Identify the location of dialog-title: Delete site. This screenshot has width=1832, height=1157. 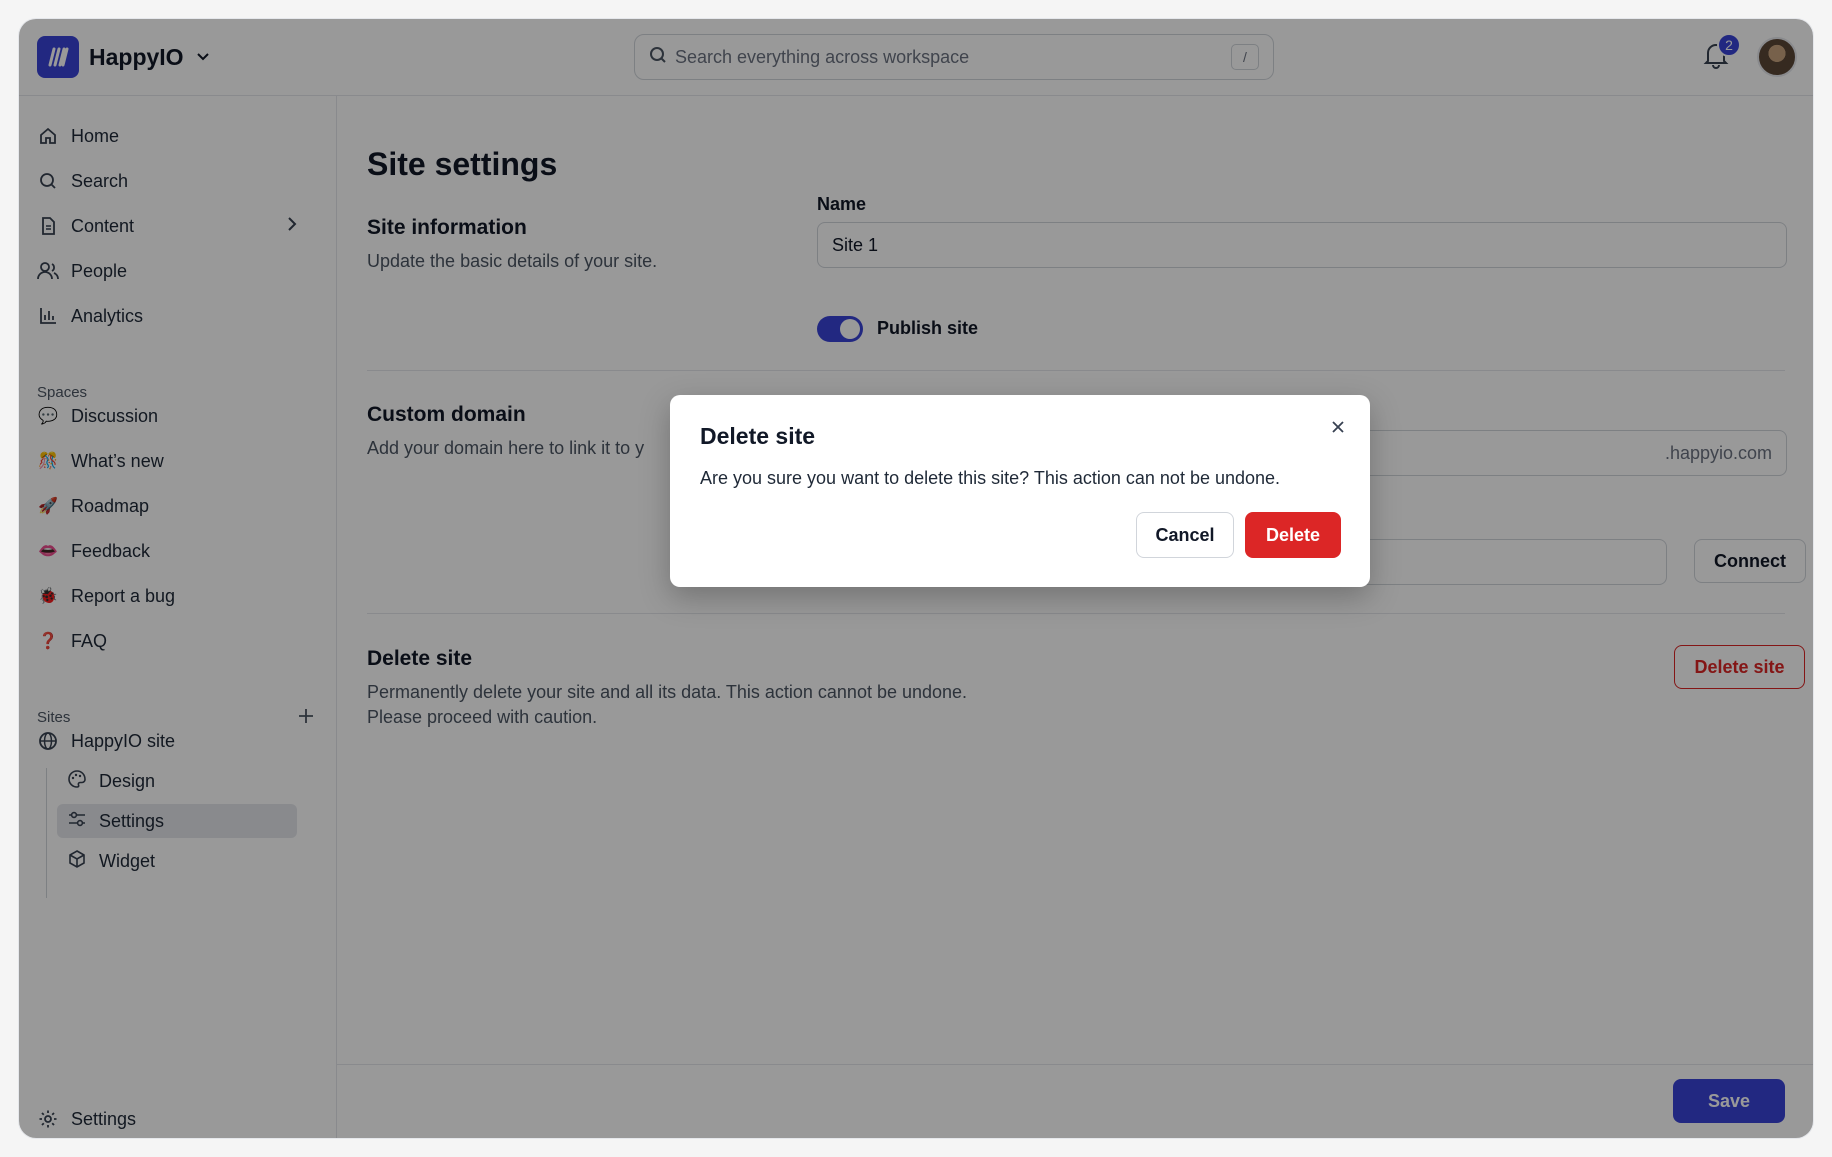
(758, 436).